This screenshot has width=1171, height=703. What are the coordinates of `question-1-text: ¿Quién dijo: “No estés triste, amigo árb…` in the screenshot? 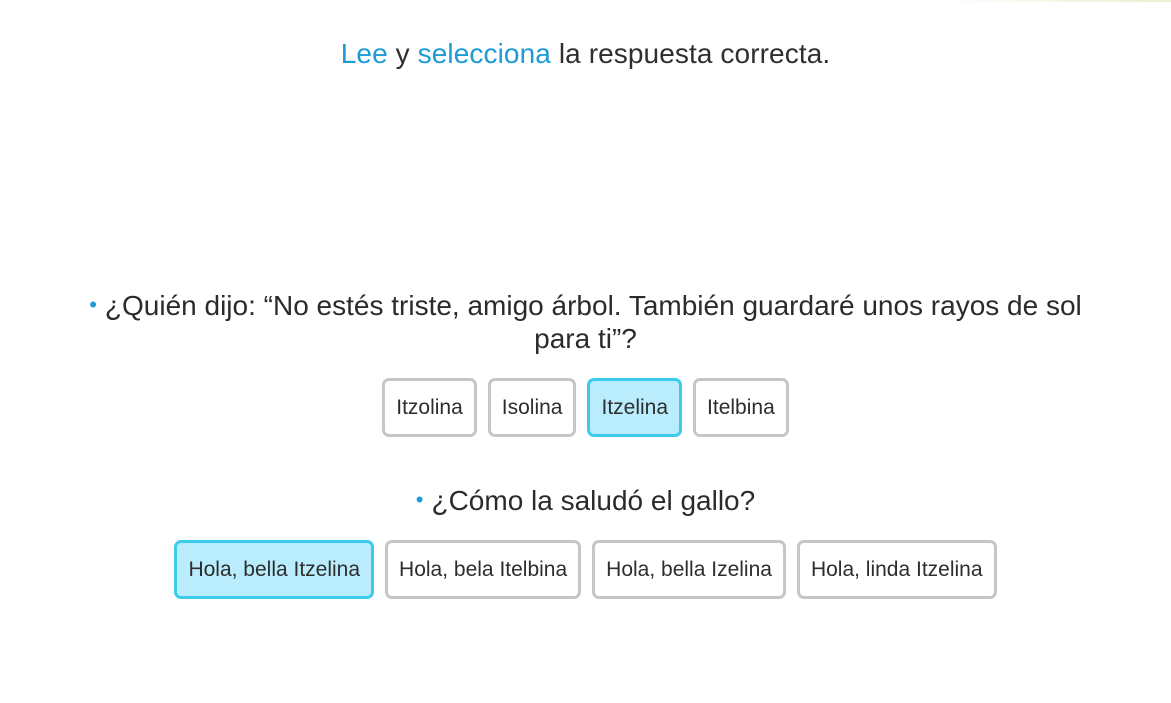 It's located at (593, 322).